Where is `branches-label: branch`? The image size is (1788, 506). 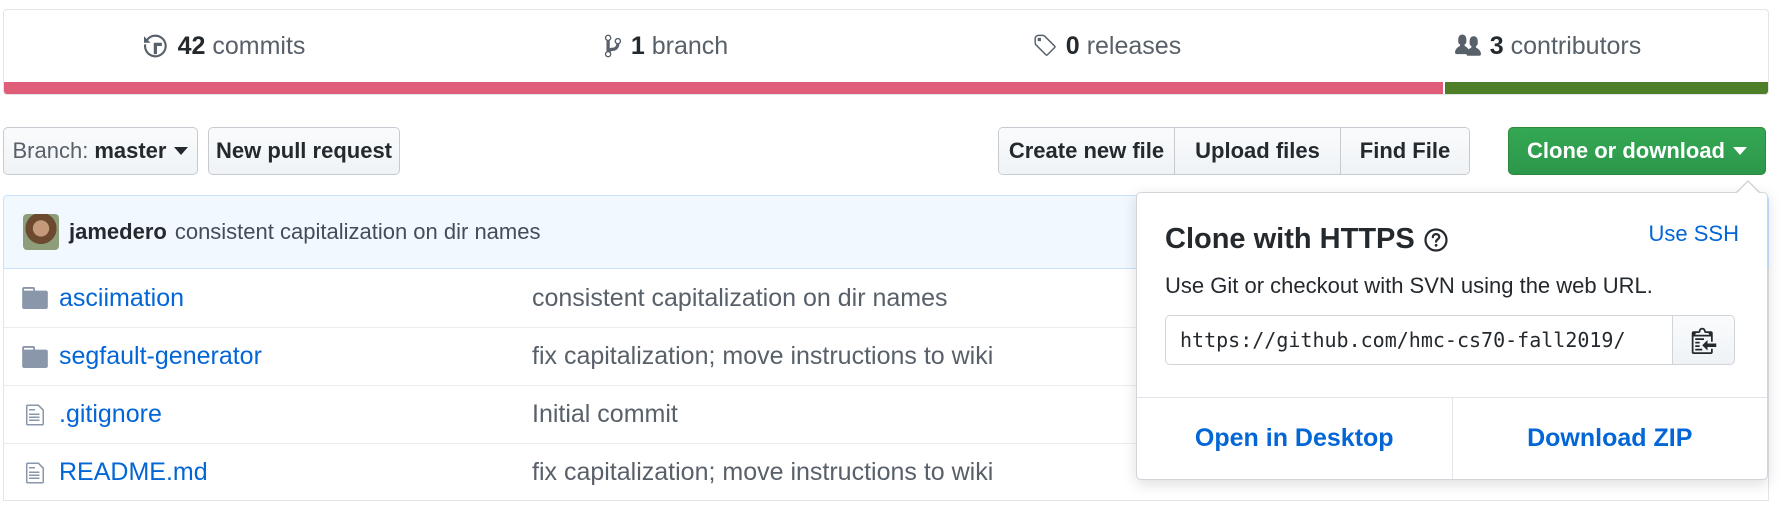 branches-label: branch is located at coordinates (690, 45).